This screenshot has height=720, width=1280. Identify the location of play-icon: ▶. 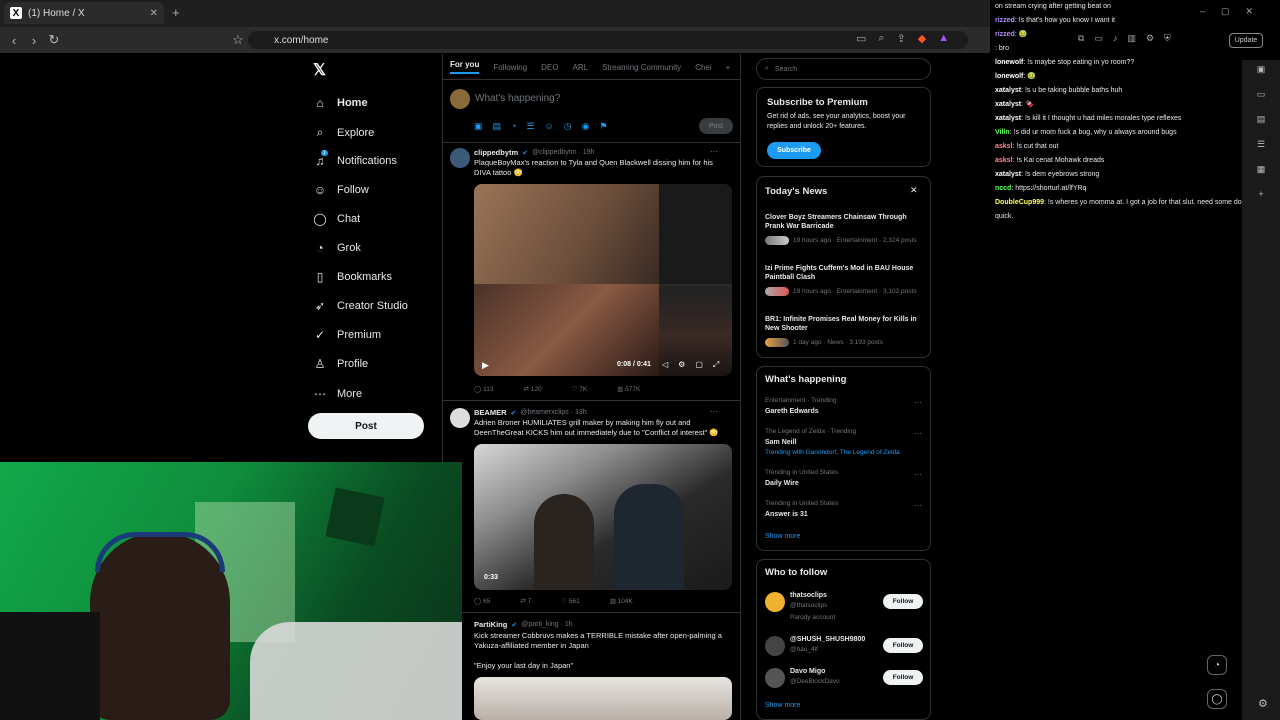
(485, 365).